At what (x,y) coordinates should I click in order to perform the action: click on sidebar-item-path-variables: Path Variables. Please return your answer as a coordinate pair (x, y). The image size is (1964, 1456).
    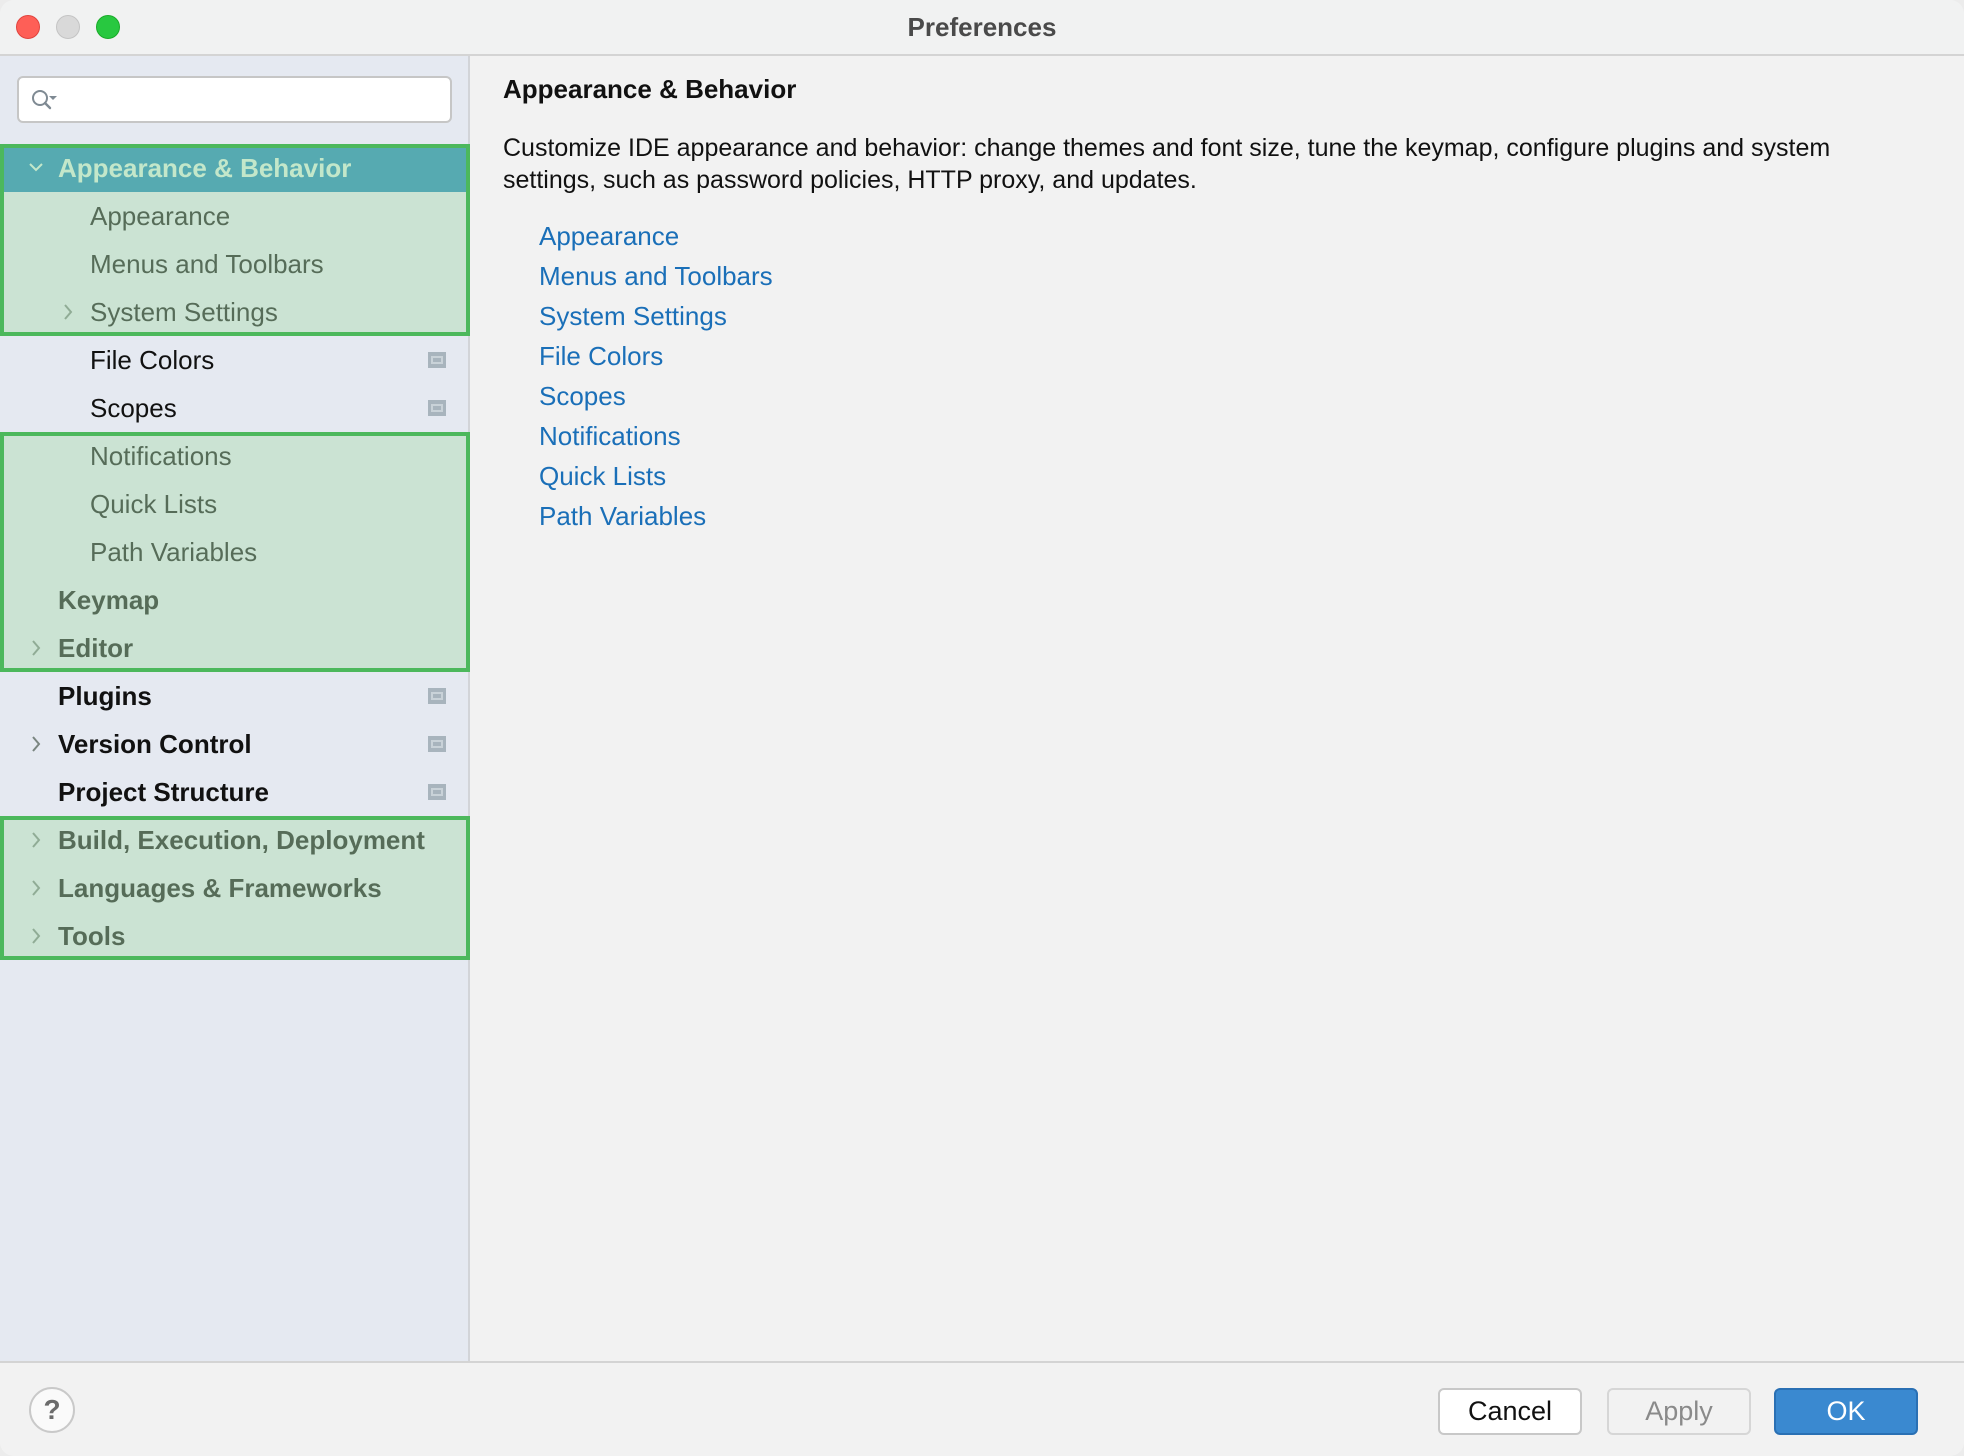
    Looking at the image, I should click on (234, 552).